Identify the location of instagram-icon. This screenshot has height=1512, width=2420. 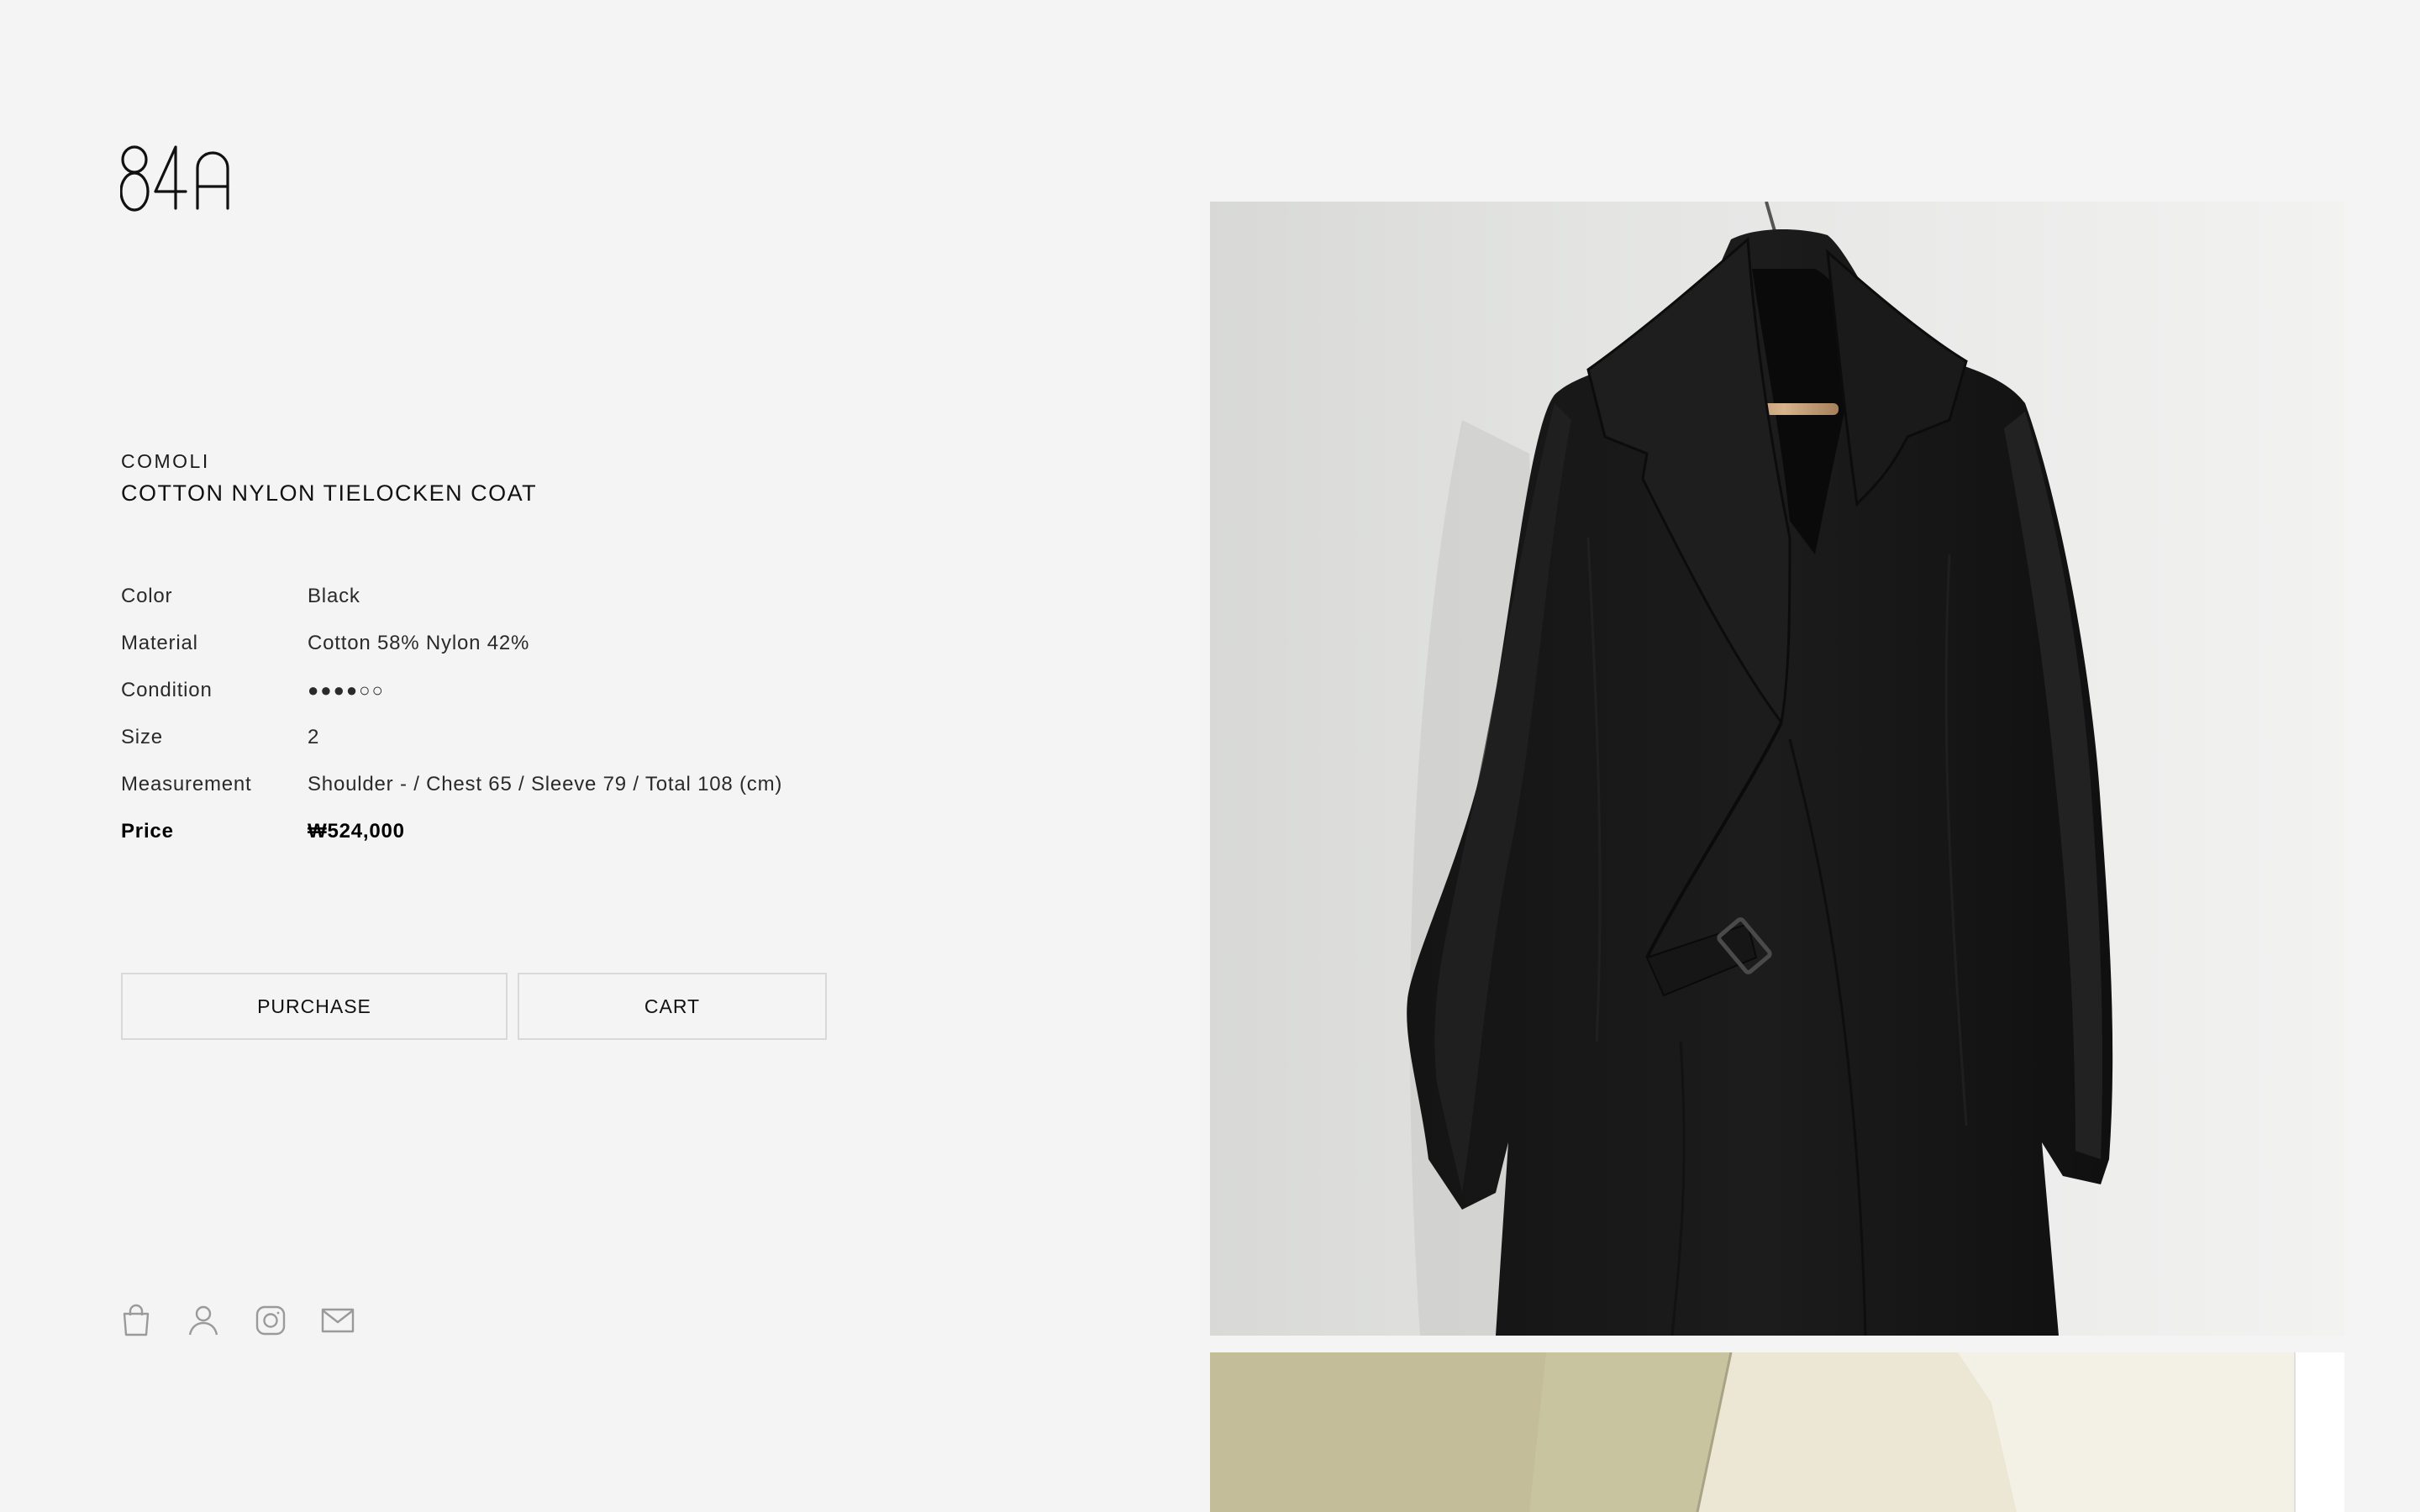
(270, 1320).